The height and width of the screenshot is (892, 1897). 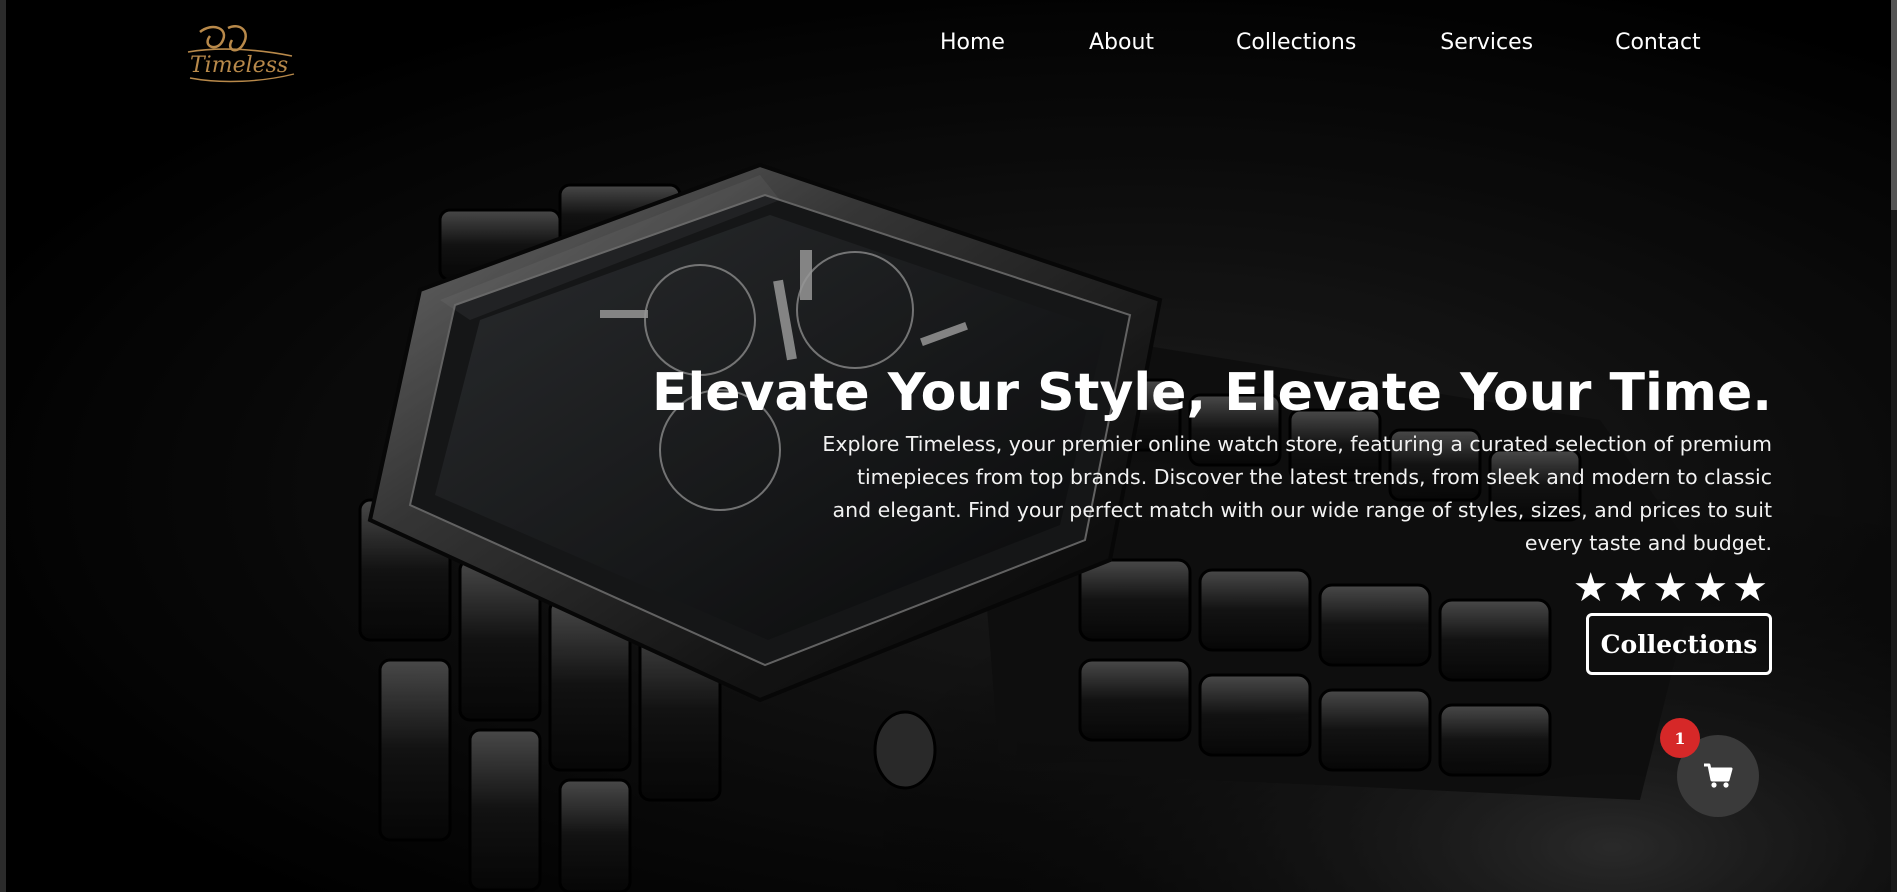 I want to click on nav-link-collections: Collections, so click(x=1296, y=43).